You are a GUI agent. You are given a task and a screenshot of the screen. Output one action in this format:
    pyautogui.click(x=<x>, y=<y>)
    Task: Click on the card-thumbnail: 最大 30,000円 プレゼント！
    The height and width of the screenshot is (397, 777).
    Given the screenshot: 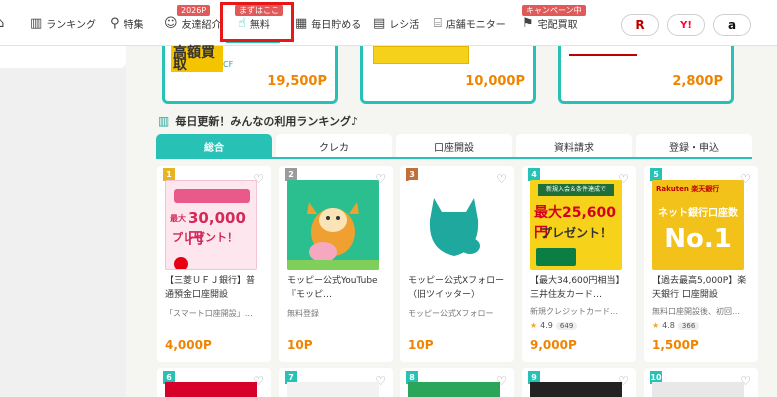 What is the action you would take?
    pyautogui.click(x=211, y=225)
    